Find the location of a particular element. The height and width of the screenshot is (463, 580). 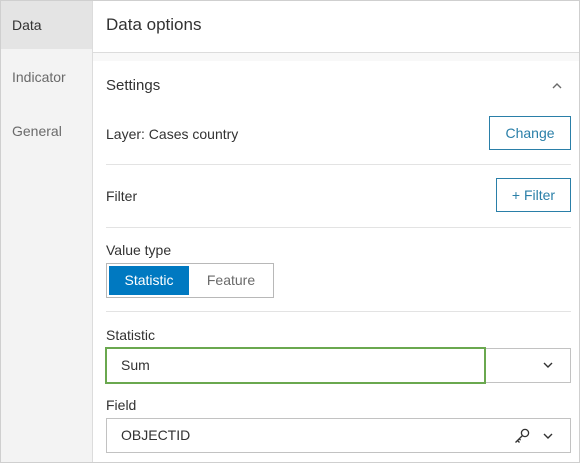

change-layer-button: Change is located at coordinates (530, 133).